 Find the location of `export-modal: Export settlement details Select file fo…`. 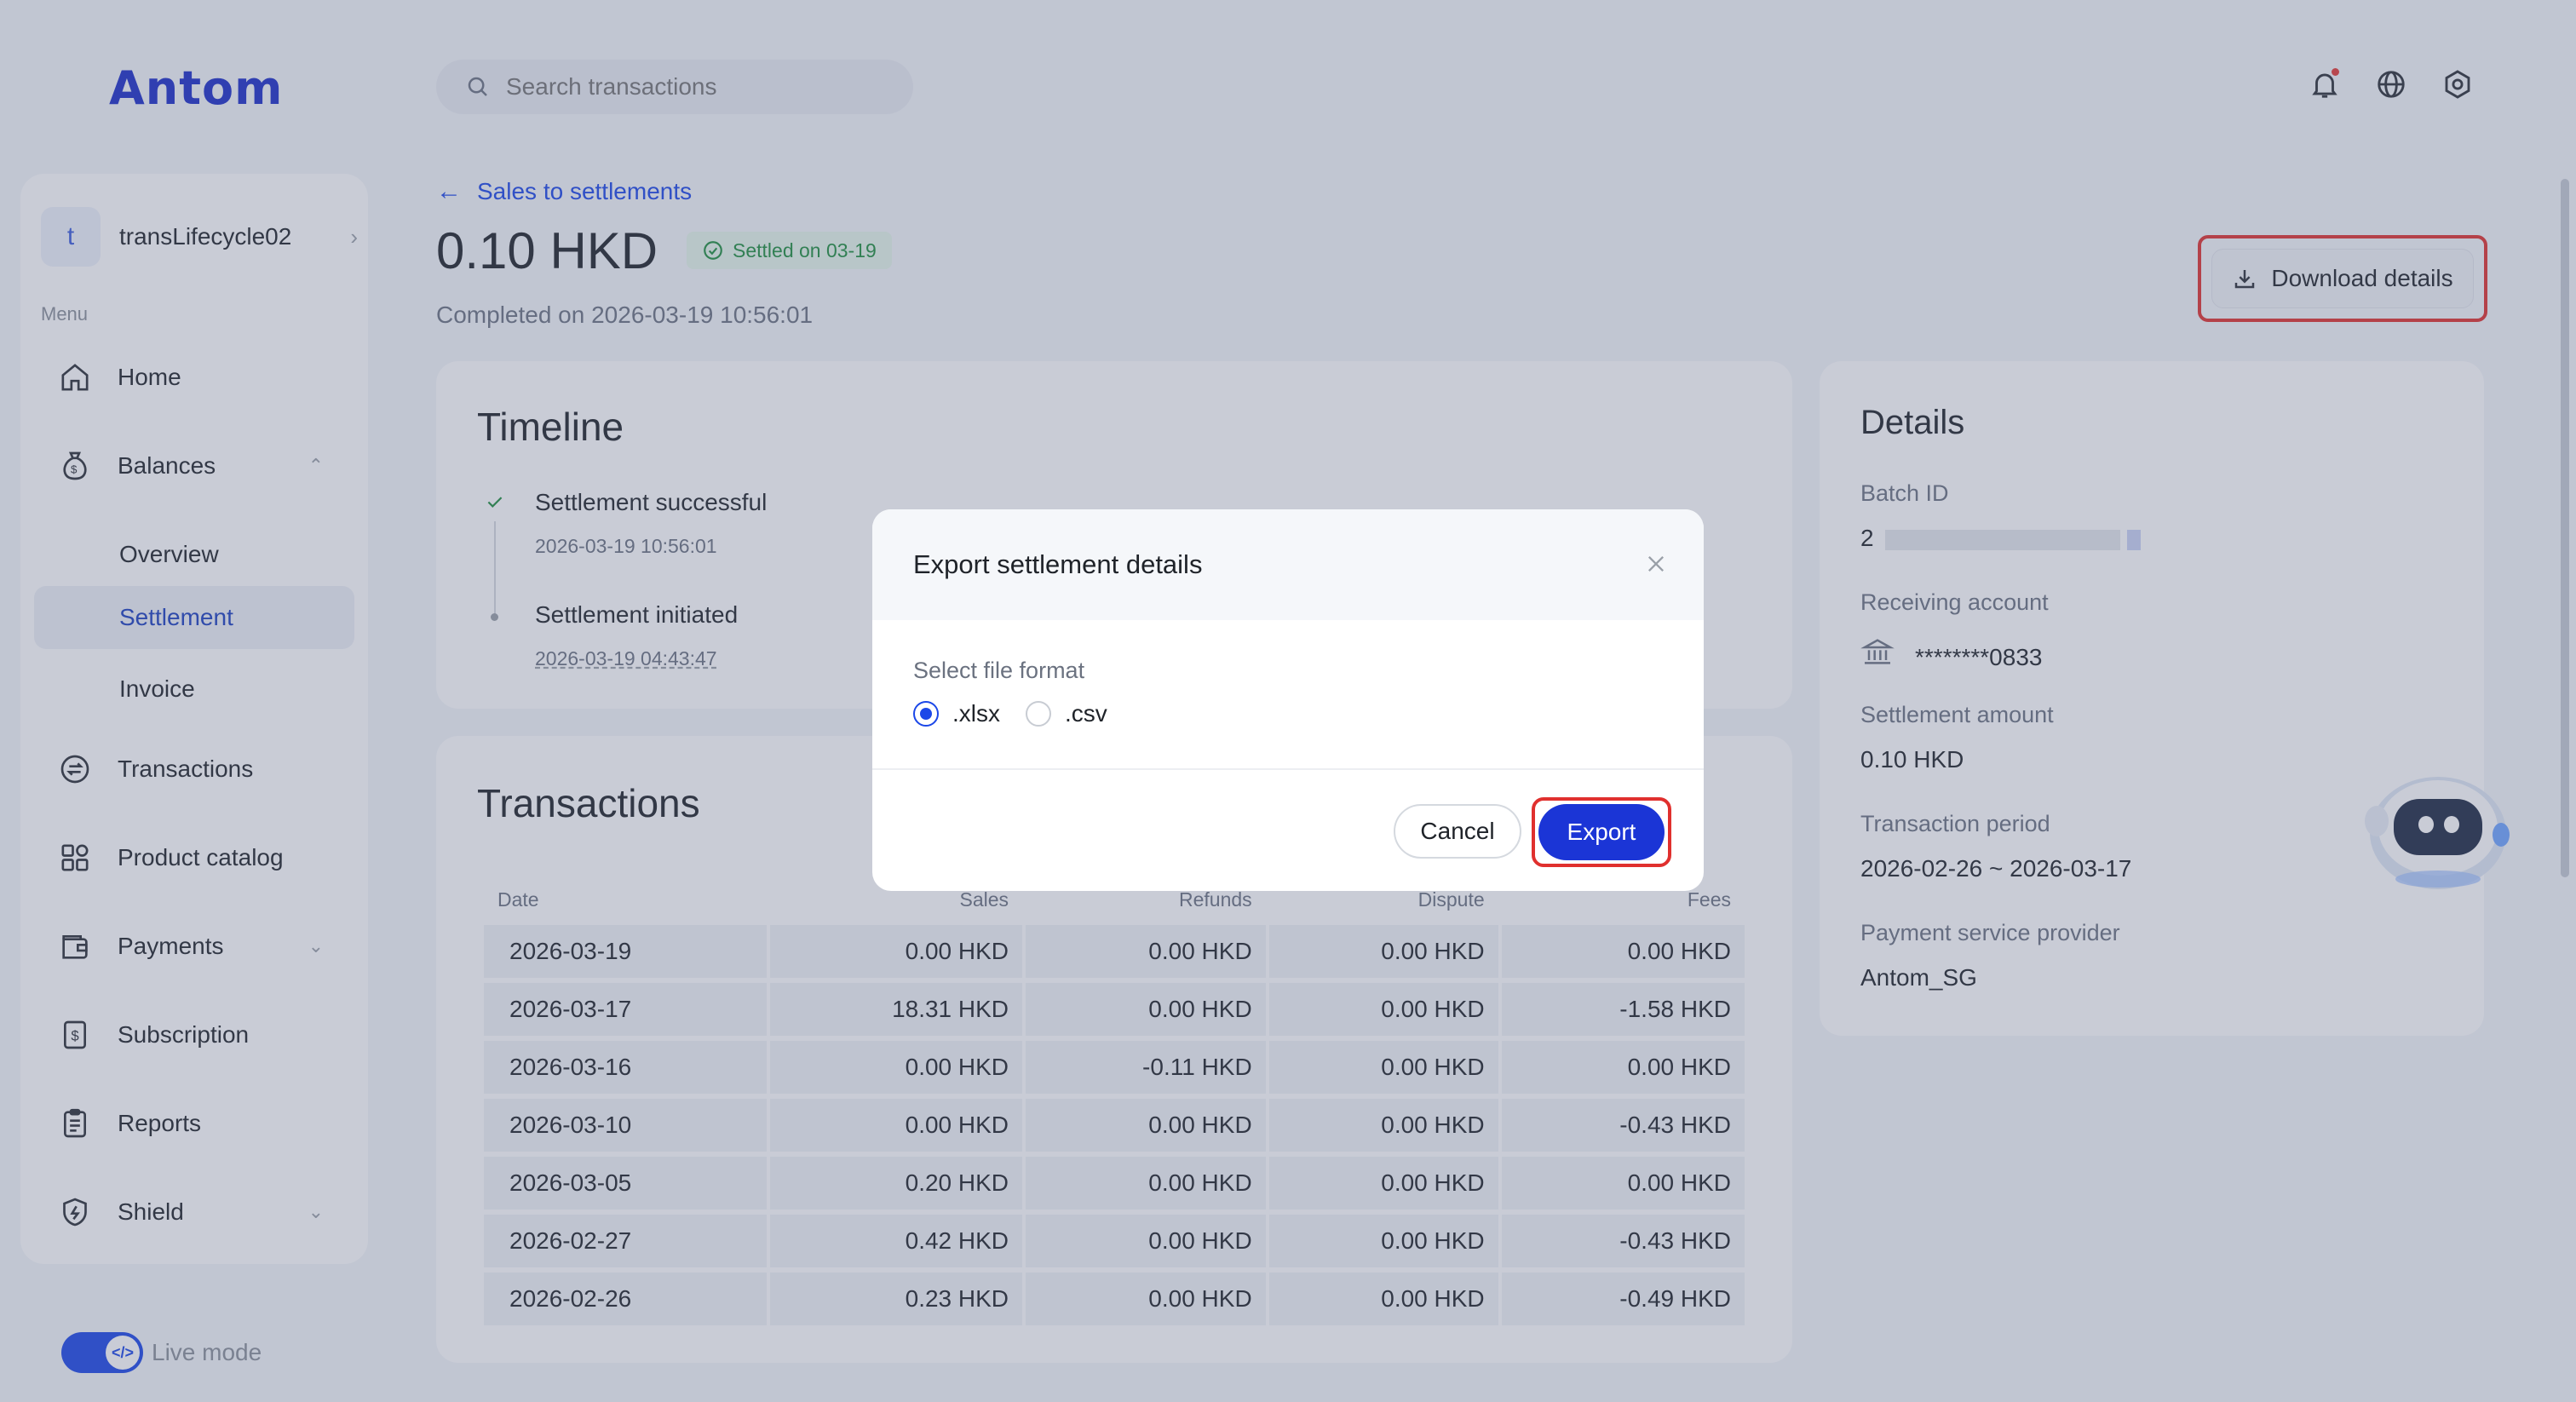

export-modal: Export settlement details Select file fo… is located at coordinates (1288, 700).